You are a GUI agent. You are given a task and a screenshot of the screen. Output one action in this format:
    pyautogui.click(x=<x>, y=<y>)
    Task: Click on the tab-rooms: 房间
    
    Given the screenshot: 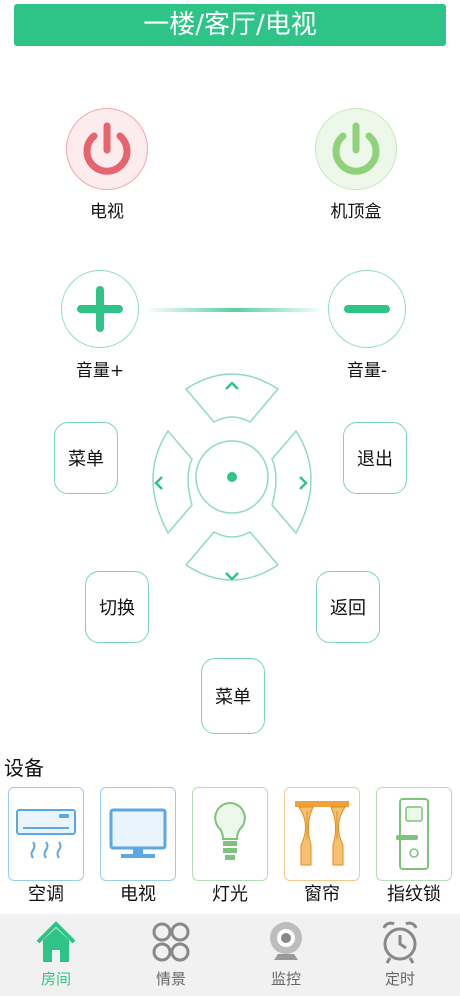 What is the action you would take?
    pyautogui.click(x=56, y=955)
    